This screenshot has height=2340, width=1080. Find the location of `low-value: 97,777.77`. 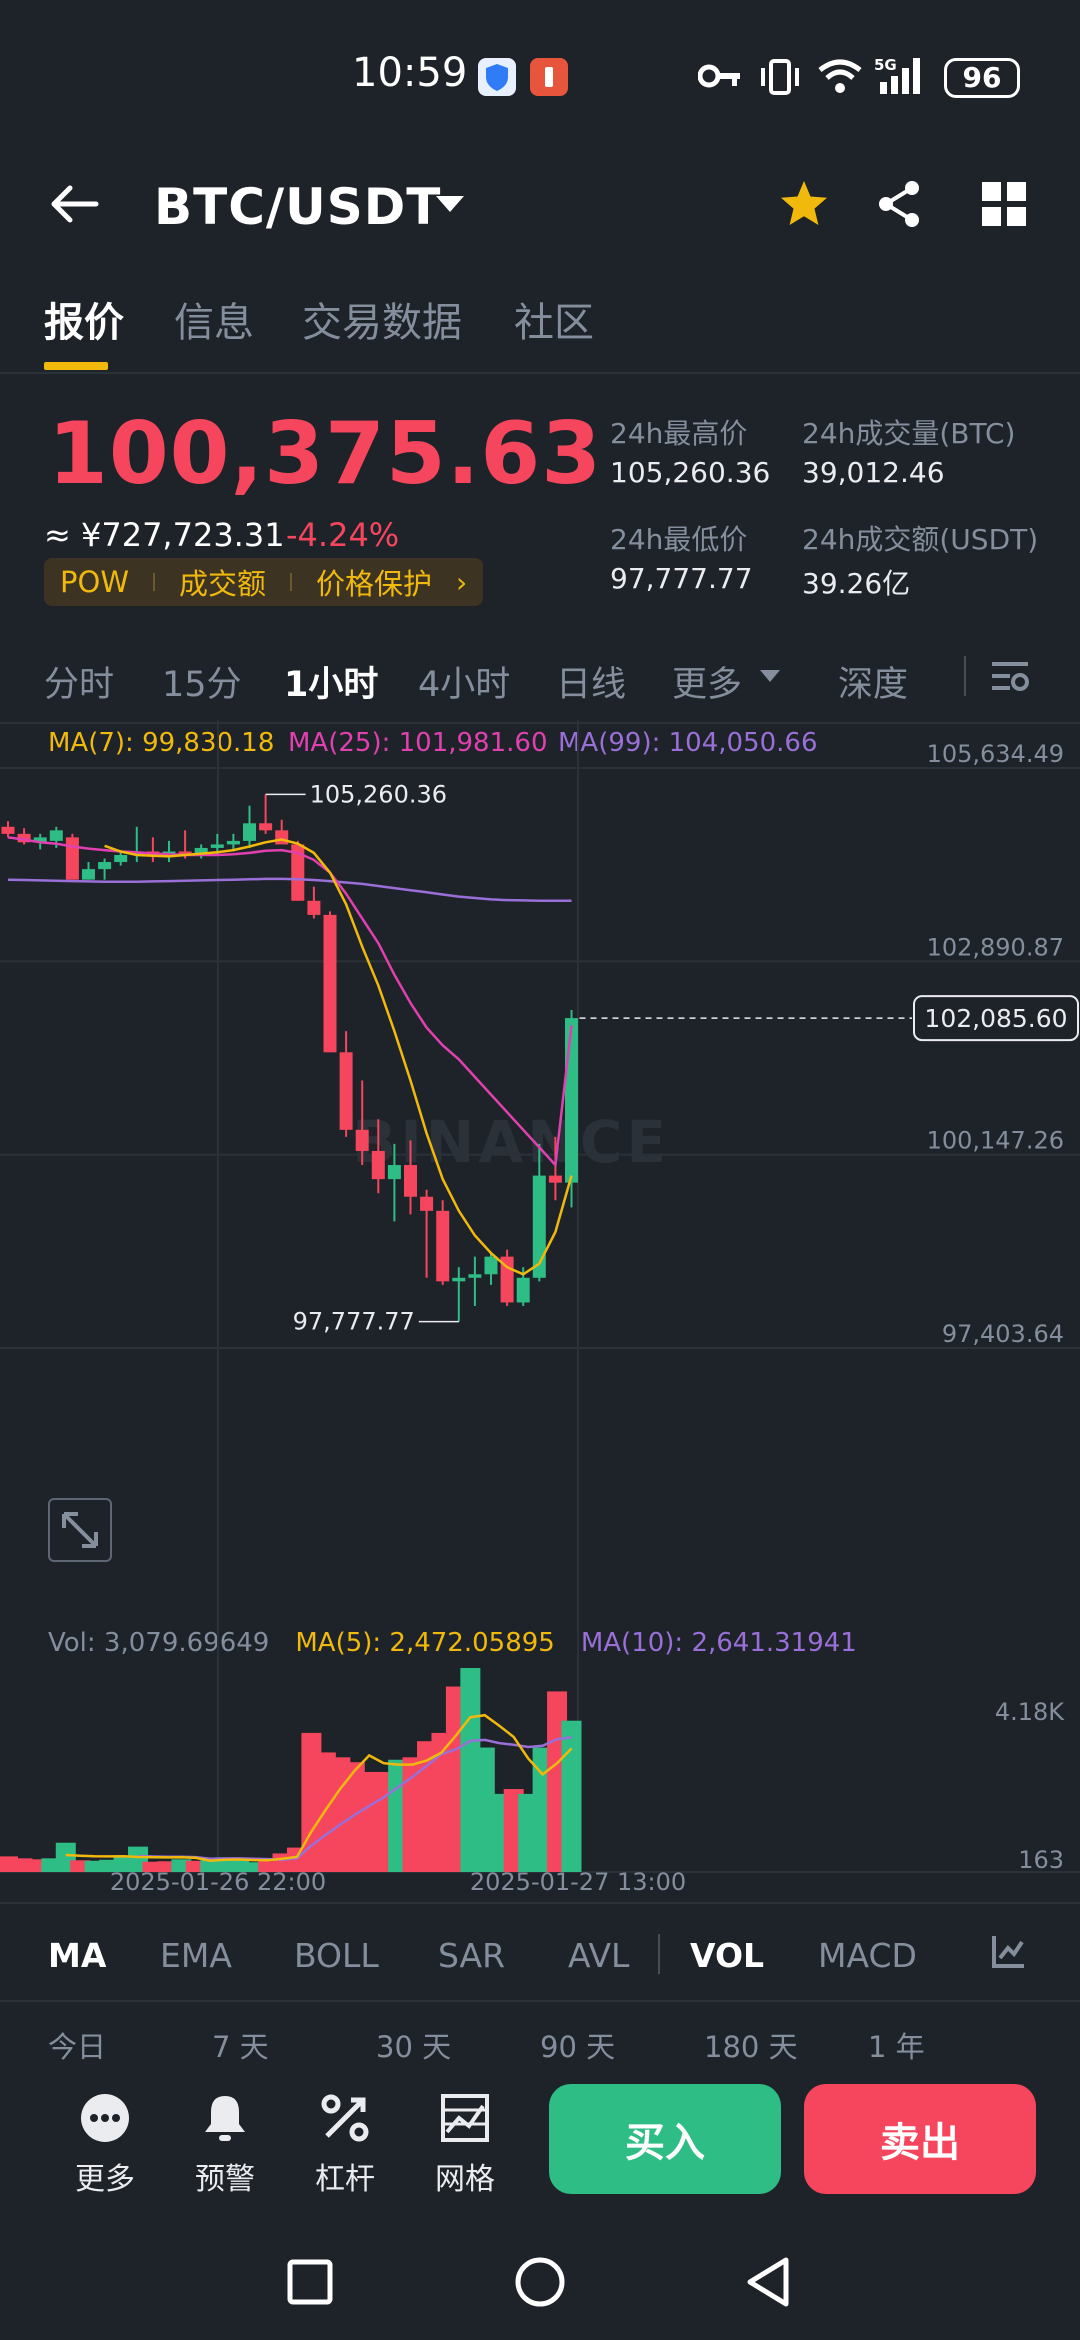

low-value: 97,777.77 is located at coordinates (681, 578).